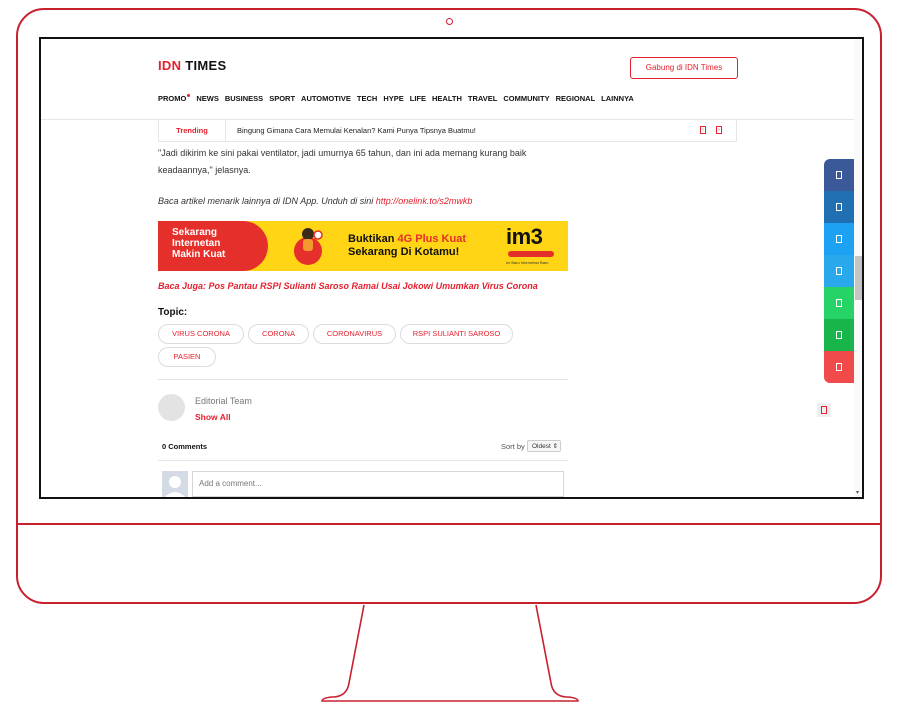  I want to click on trending-label: Trending, so click(192, 130).